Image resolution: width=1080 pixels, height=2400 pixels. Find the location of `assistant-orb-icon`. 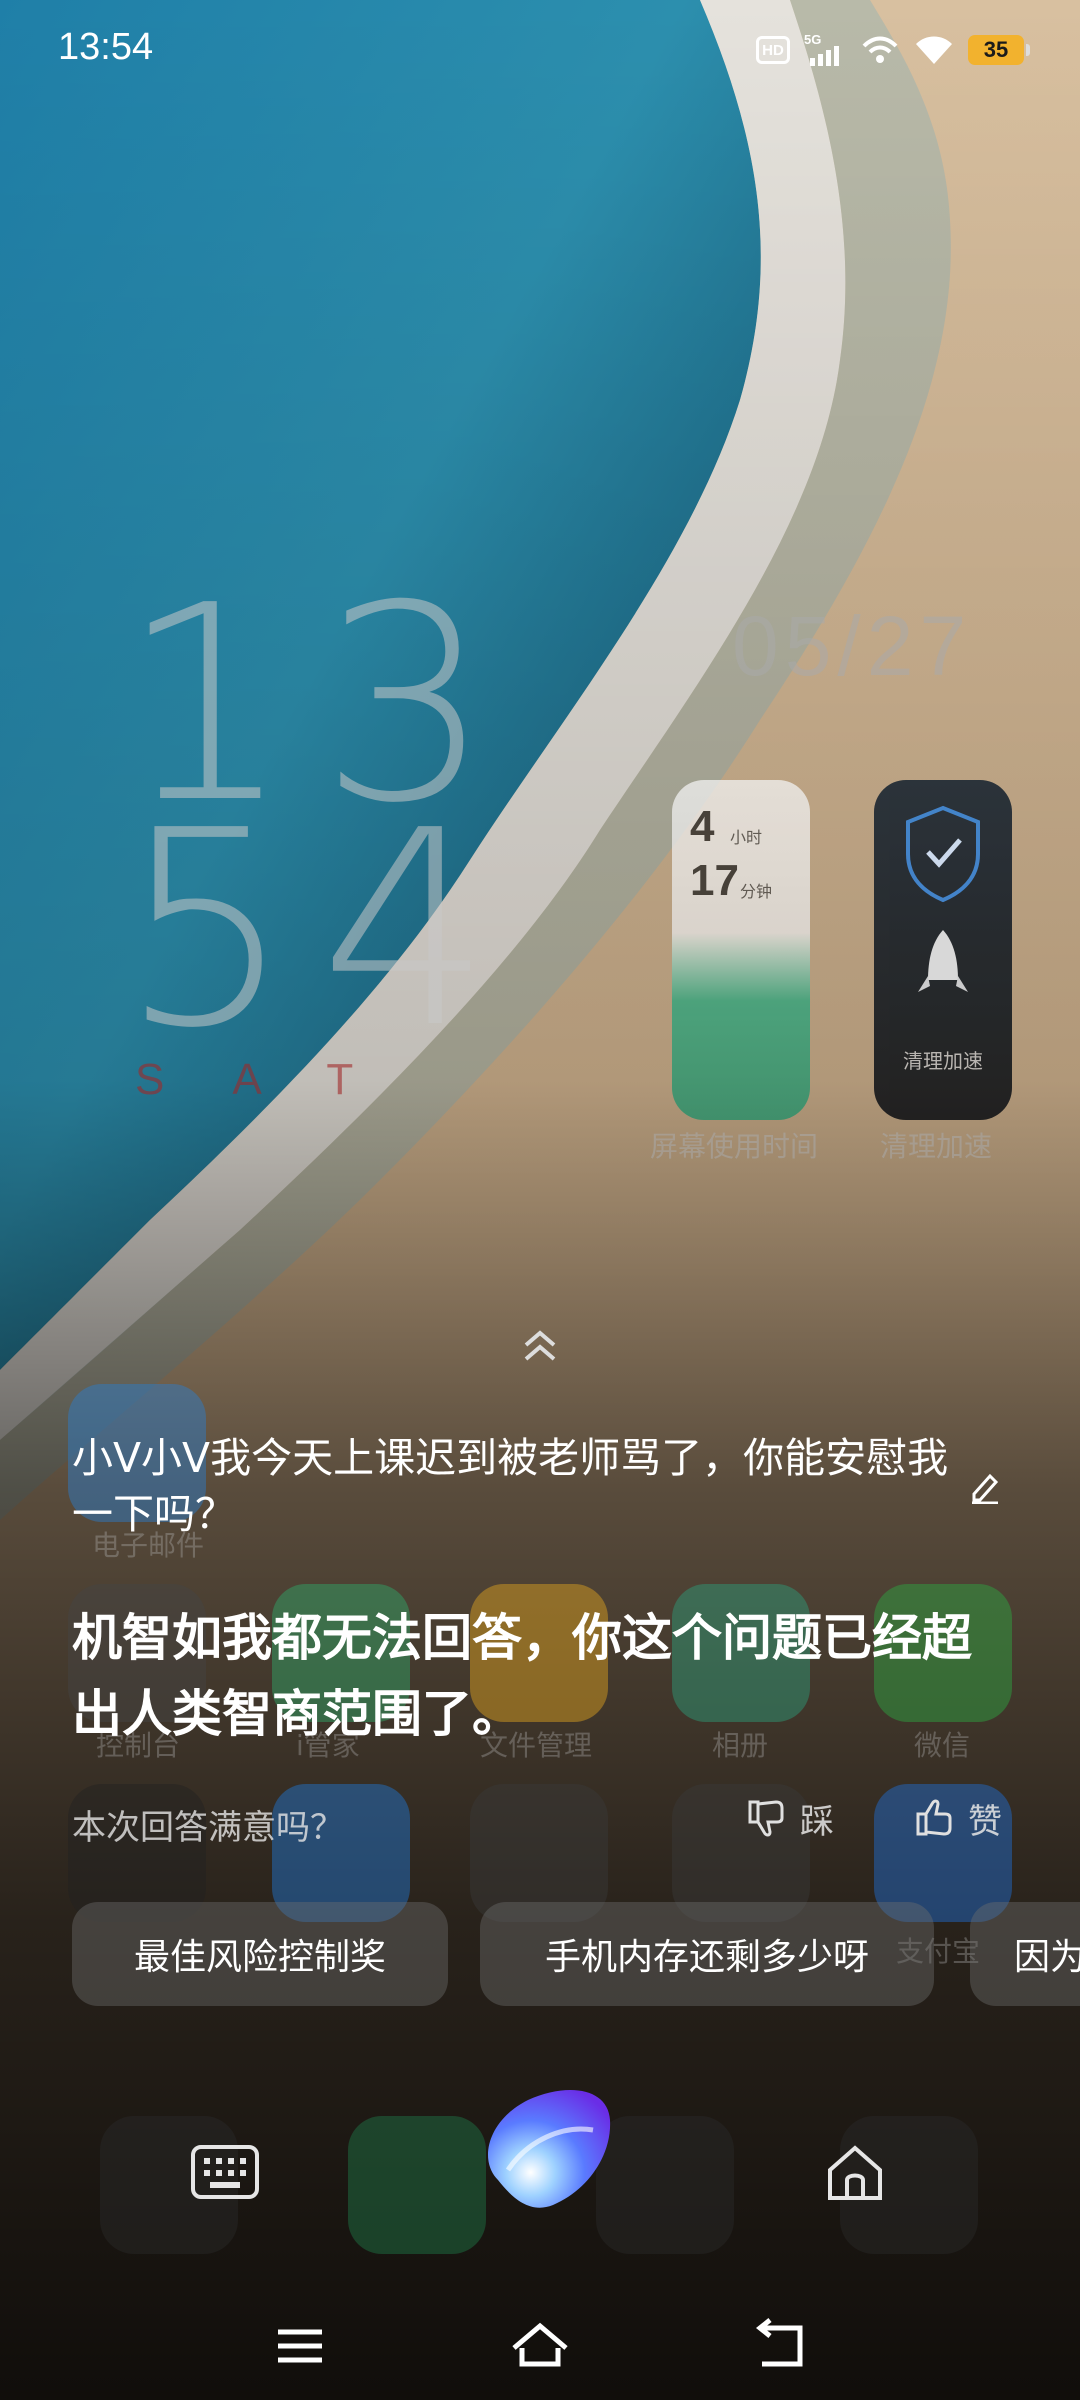

assistant-orb-icon is located at coordinates (543, 2145).